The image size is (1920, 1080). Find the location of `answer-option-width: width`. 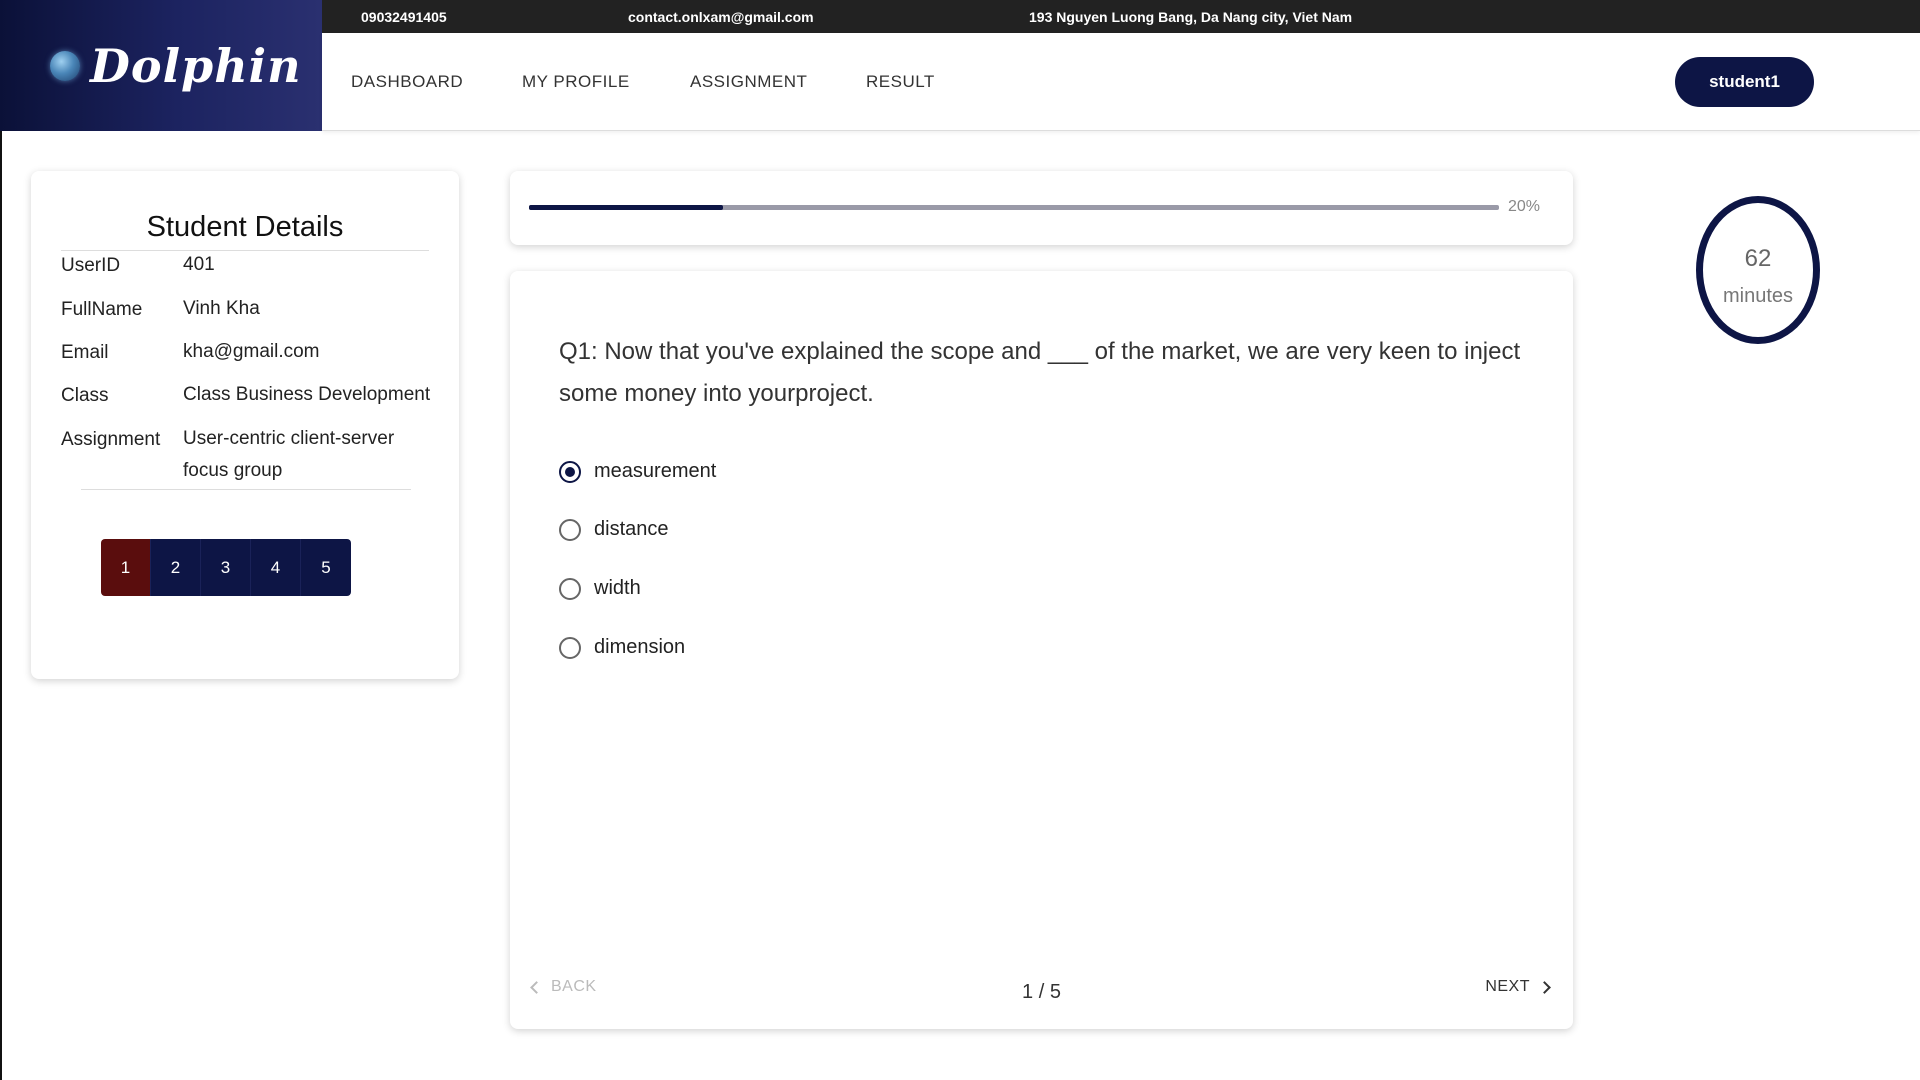

answer-option-width: width is located at coordinates (600, 588).